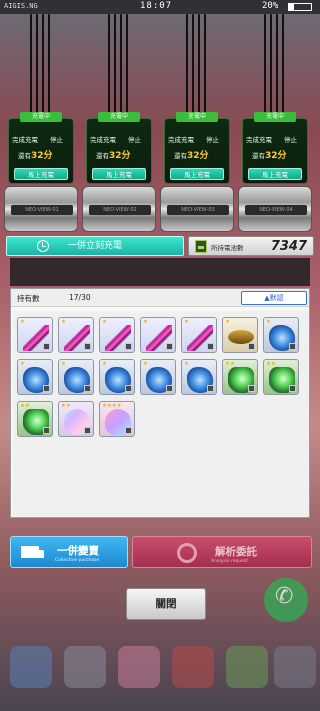  What do you see at coordinates (166, 604) in the screenshot?
I see `close-button: 關閉` at bounding box center [166, 604].